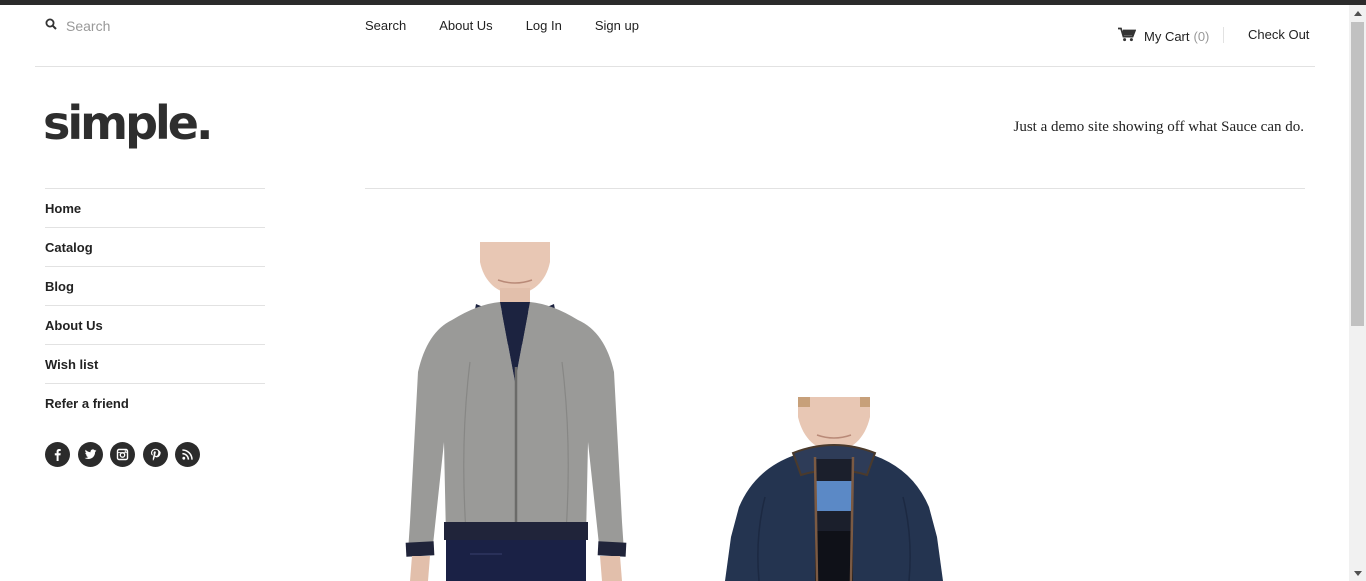  Describe the element at coordinates (1201, 36) in the screenshot. I see `cart-count: (0)` at that location.